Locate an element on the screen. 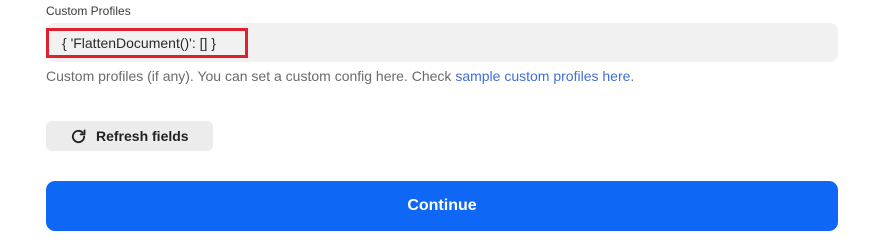  refresh-fields-label: Refresh fields is located at coordinates (142, 136).